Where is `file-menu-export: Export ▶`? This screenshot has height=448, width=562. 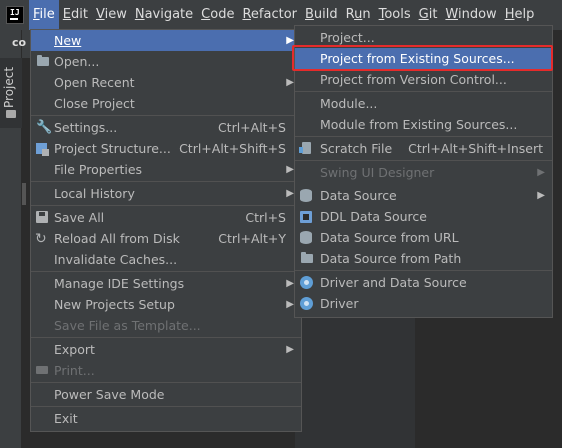
file-menu-export: Export ▶ is located at coordinates (166, 349).